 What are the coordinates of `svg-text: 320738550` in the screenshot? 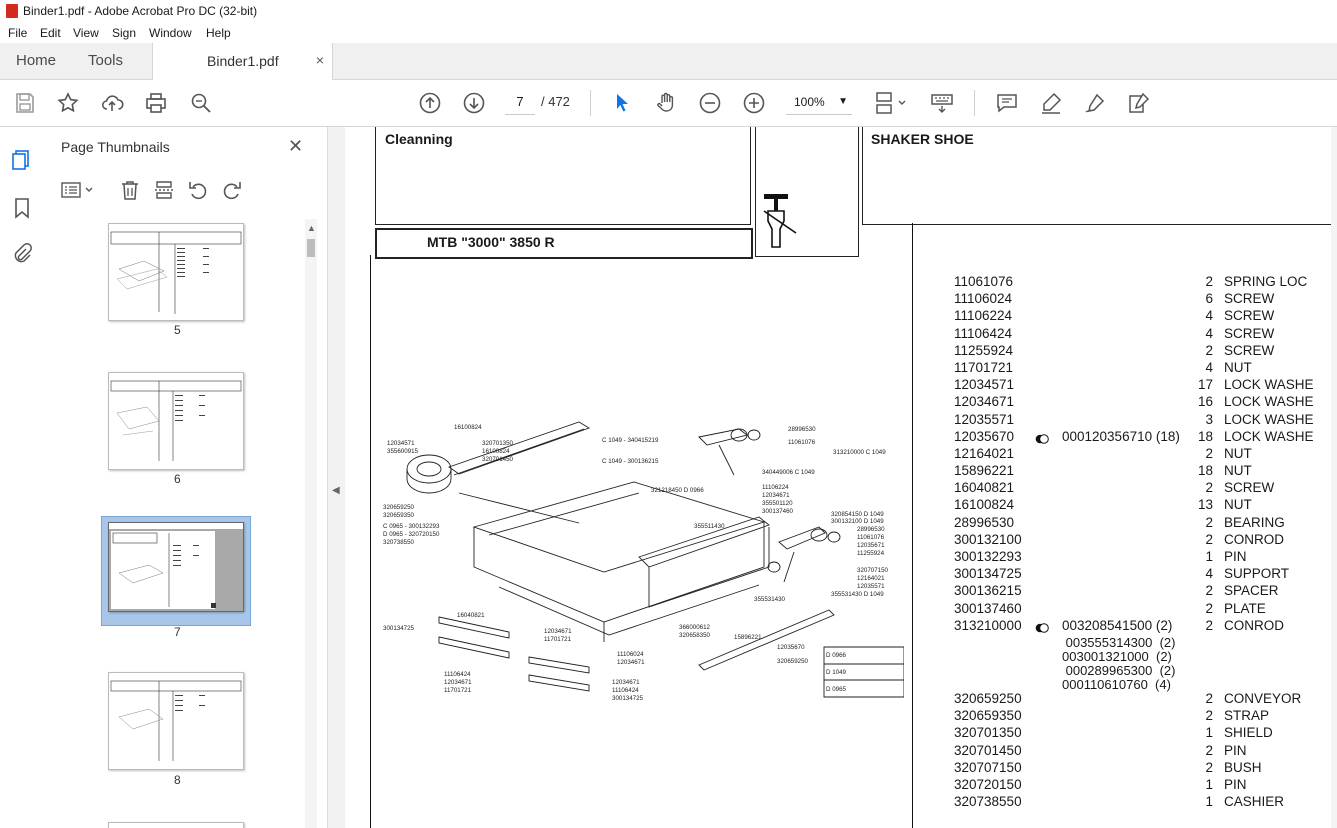 It's located at (399, 542).